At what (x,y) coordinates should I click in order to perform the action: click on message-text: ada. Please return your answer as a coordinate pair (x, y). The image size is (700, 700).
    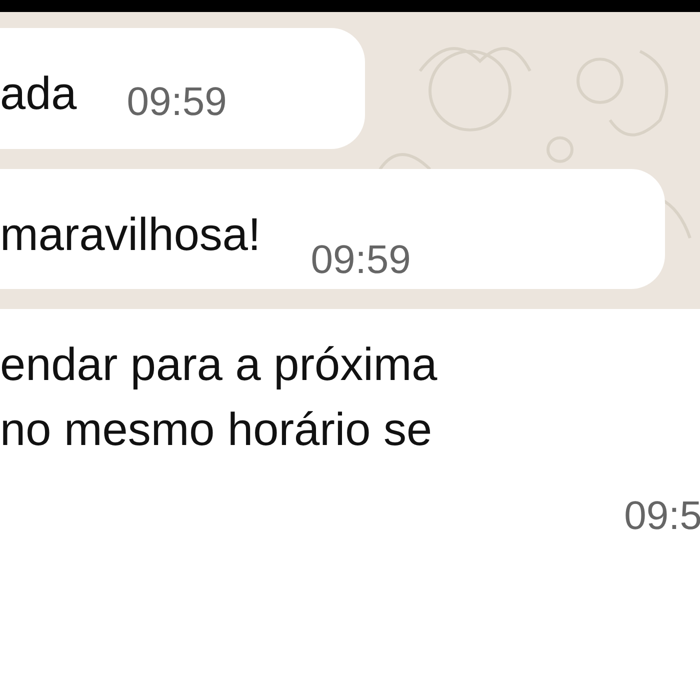
    Looking at the image, I should click on (38, 93).